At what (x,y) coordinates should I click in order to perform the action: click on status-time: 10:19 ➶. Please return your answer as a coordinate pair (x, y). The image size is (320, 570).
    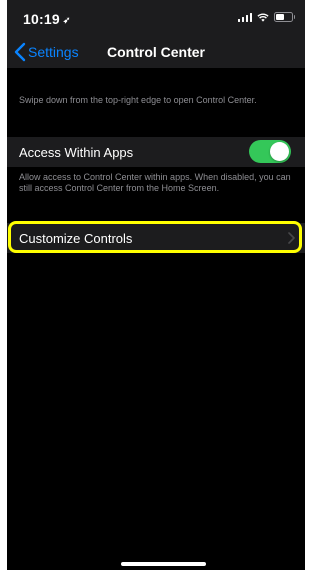
    Looking at the image, I should click on (47, 19).